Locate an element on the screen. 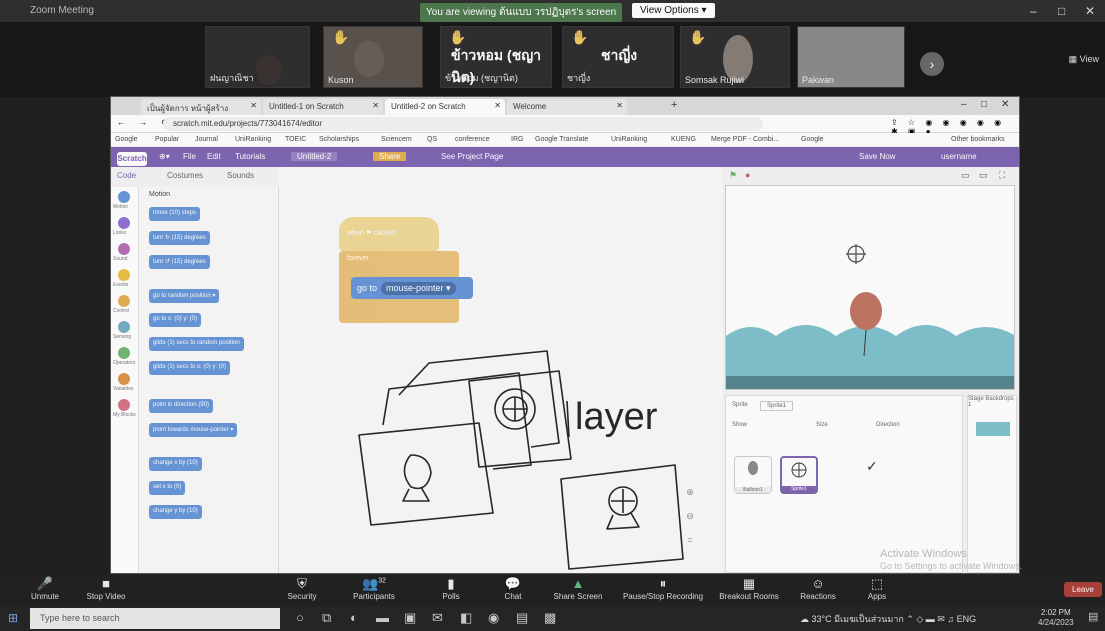 This screenshot has width=1105, height=631. palette-block: move (10) steps is located at coordinates (175, 214).